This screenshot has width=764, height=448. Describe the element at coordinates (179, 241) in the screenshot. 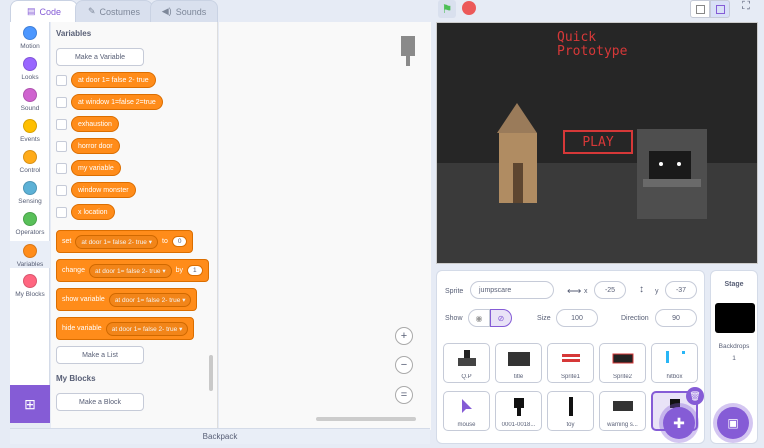

I see `value-input: 0` at that location.